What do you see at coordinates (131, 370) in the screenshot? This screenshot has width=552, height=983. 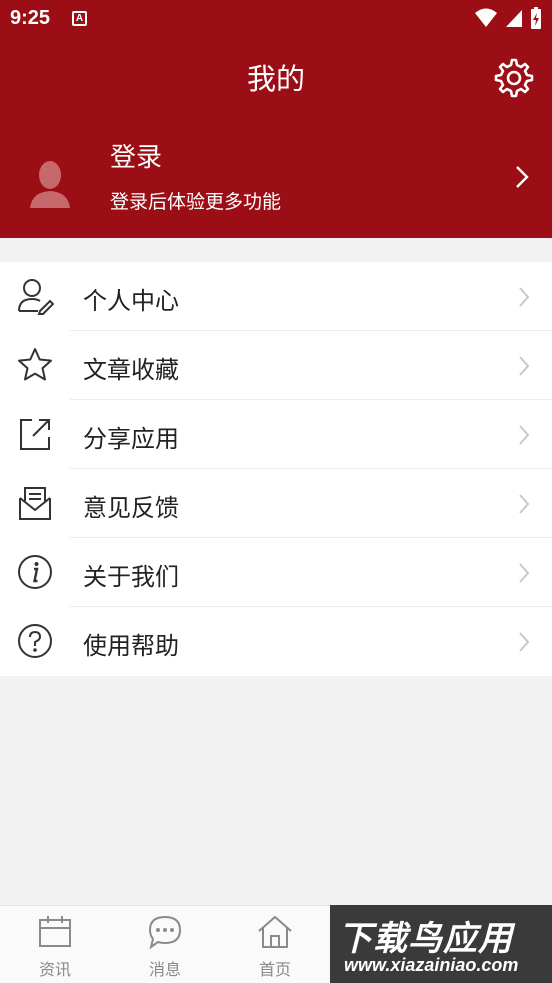 I see `menu-label: 文章收藏` at bounding box center [131, 370].